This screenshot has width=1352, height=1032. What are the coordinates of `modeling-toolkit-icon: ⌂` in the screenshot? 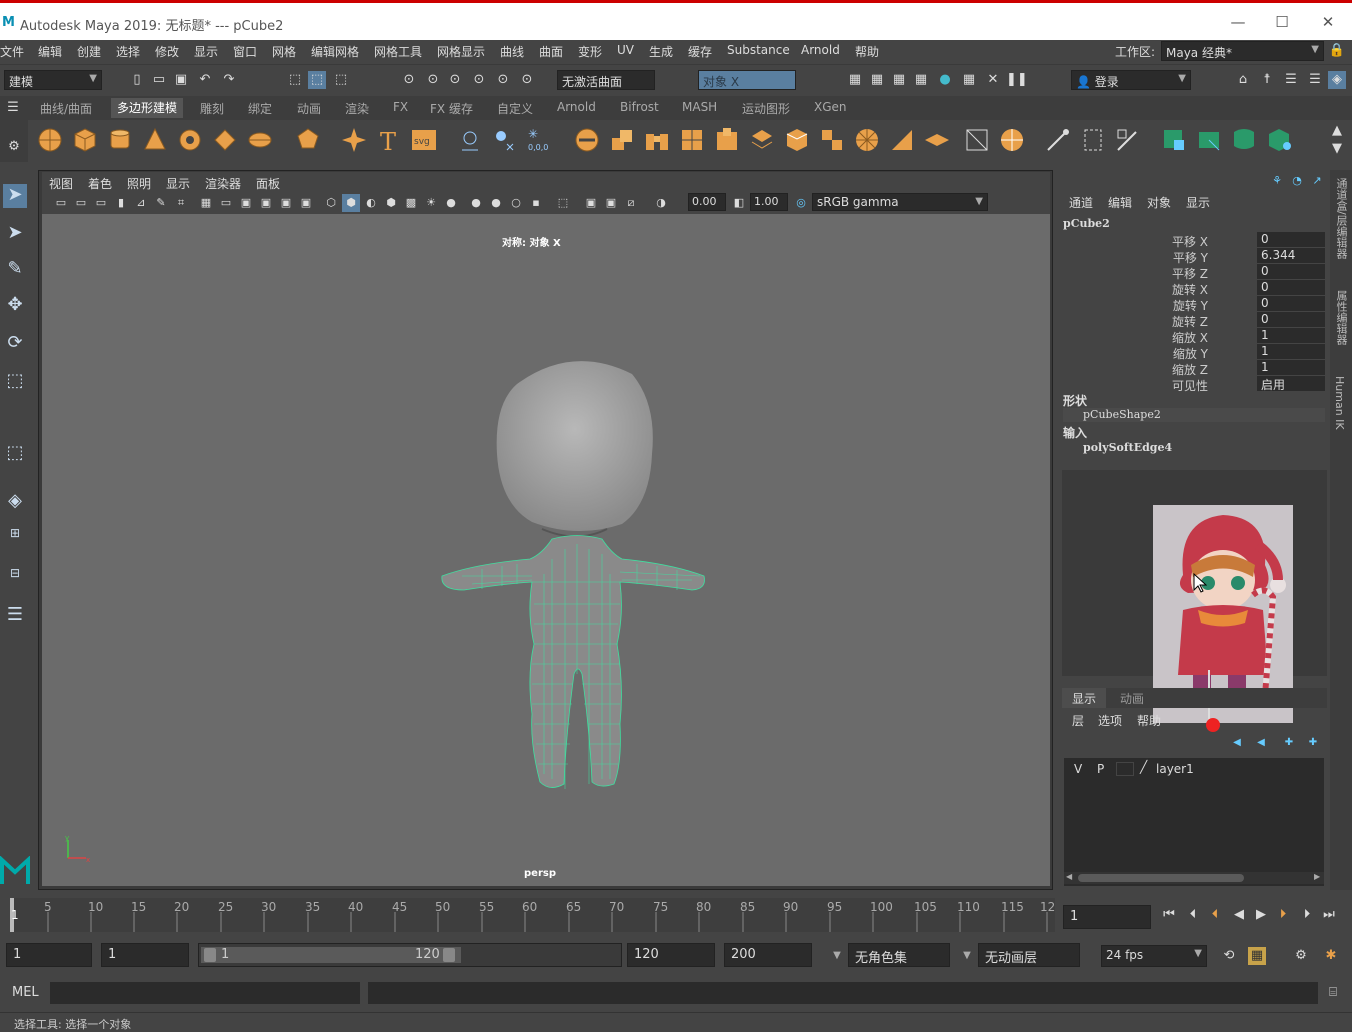 It's located at (1243, 80).